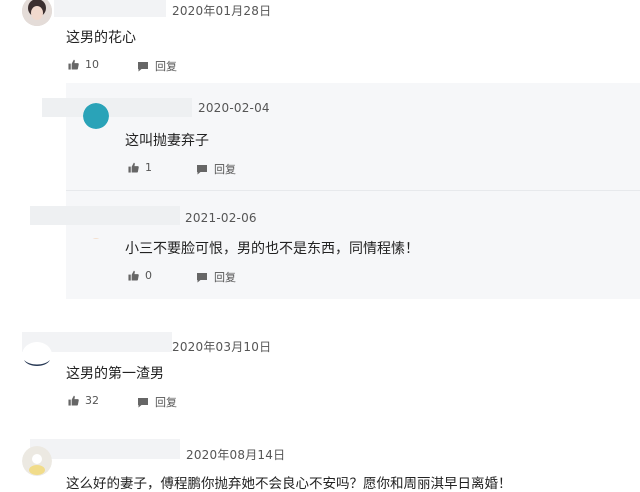 The height and width of the screenshot is (492, 640). Describe the element at coordinates (289, 484) in the screenshot. I see `comment-text: 这么好的妻子，傅程鹏你抛弃她不会良心不安吗？愿你和周丽淇早日离婚！` at that location.